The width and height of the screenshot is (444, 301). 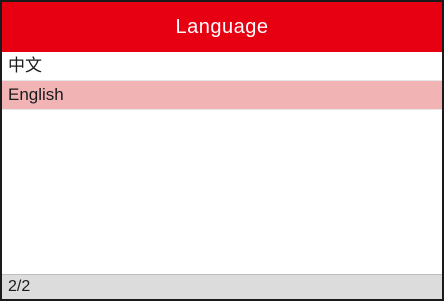 I want to click on language-item-label: 中文, so click(x=25, y=65).